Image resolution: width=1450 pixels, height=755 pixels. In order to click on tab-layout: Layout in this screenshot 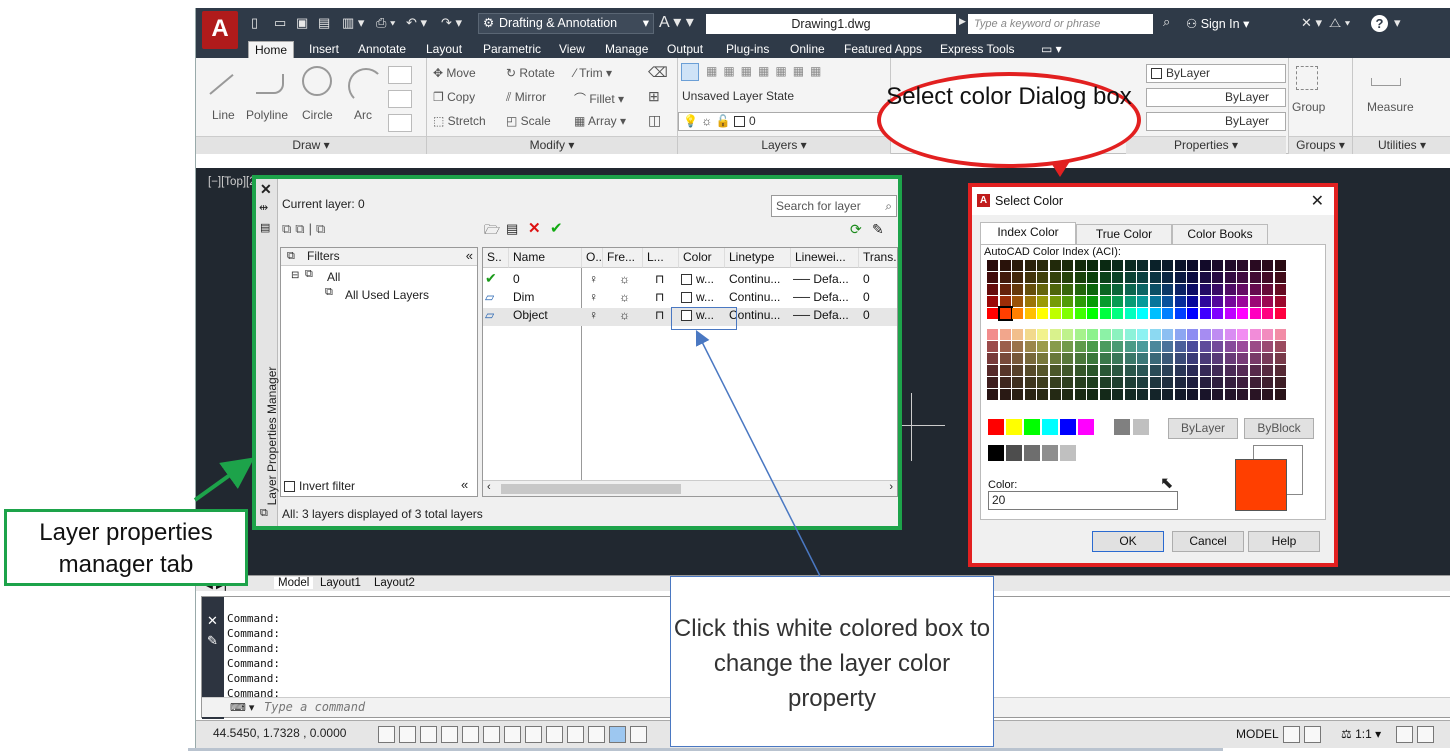, I will do `click(444, 49)`.